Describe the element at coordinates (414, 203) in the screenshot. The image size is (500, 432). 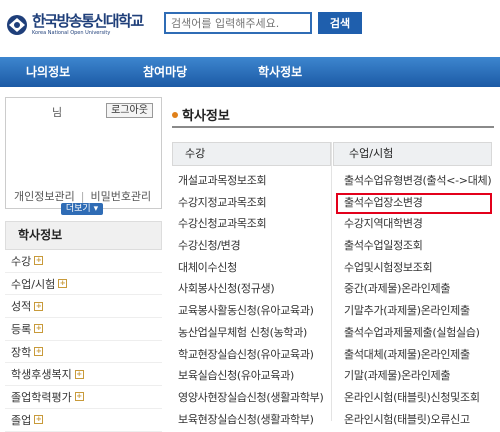
I see `highlight-box` at that location.